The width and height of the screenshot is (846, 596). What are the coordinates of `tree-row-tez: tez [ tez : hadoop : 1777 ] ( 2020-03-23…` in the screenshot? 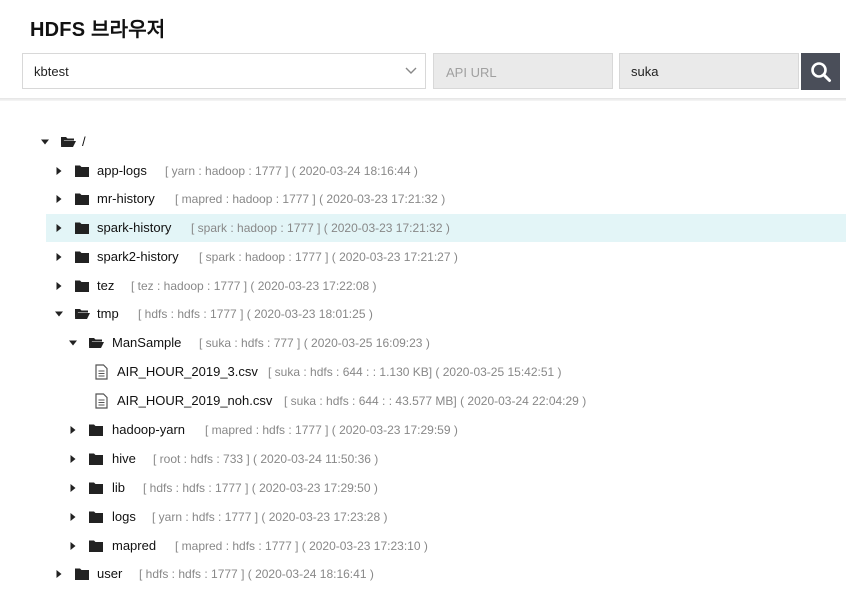 It's located at (446, 286).